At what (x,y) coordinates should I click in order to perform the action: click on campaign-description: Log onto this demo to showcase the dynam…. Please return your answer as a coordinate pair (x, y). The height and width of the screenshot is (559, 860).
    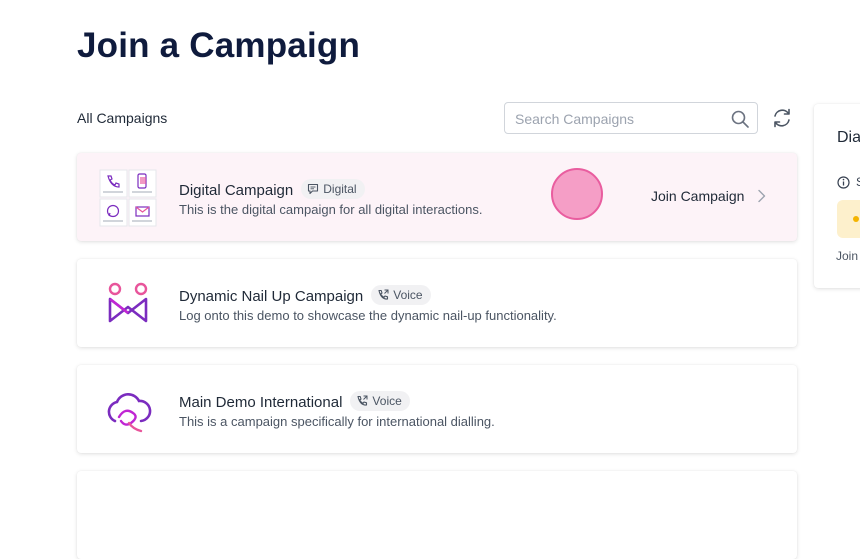
    Looking at the image, I should click on (368, 315).